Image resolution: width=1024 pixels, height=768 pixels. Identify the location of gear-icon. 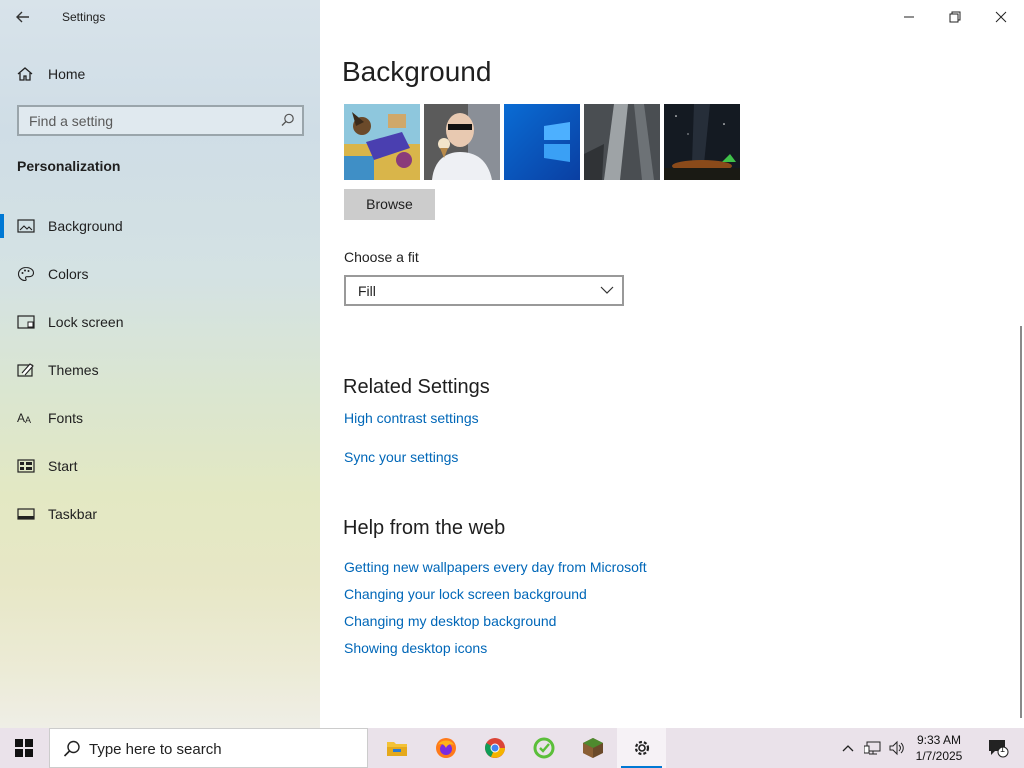
(641, 748).